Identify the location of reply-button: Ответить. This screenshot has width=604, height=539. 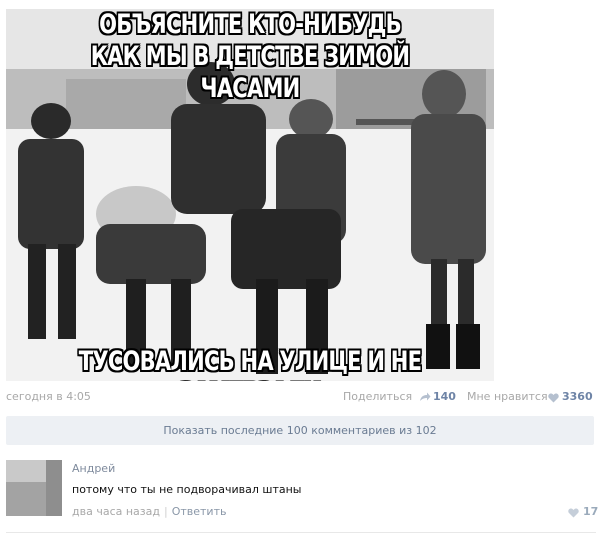
(199, 511).